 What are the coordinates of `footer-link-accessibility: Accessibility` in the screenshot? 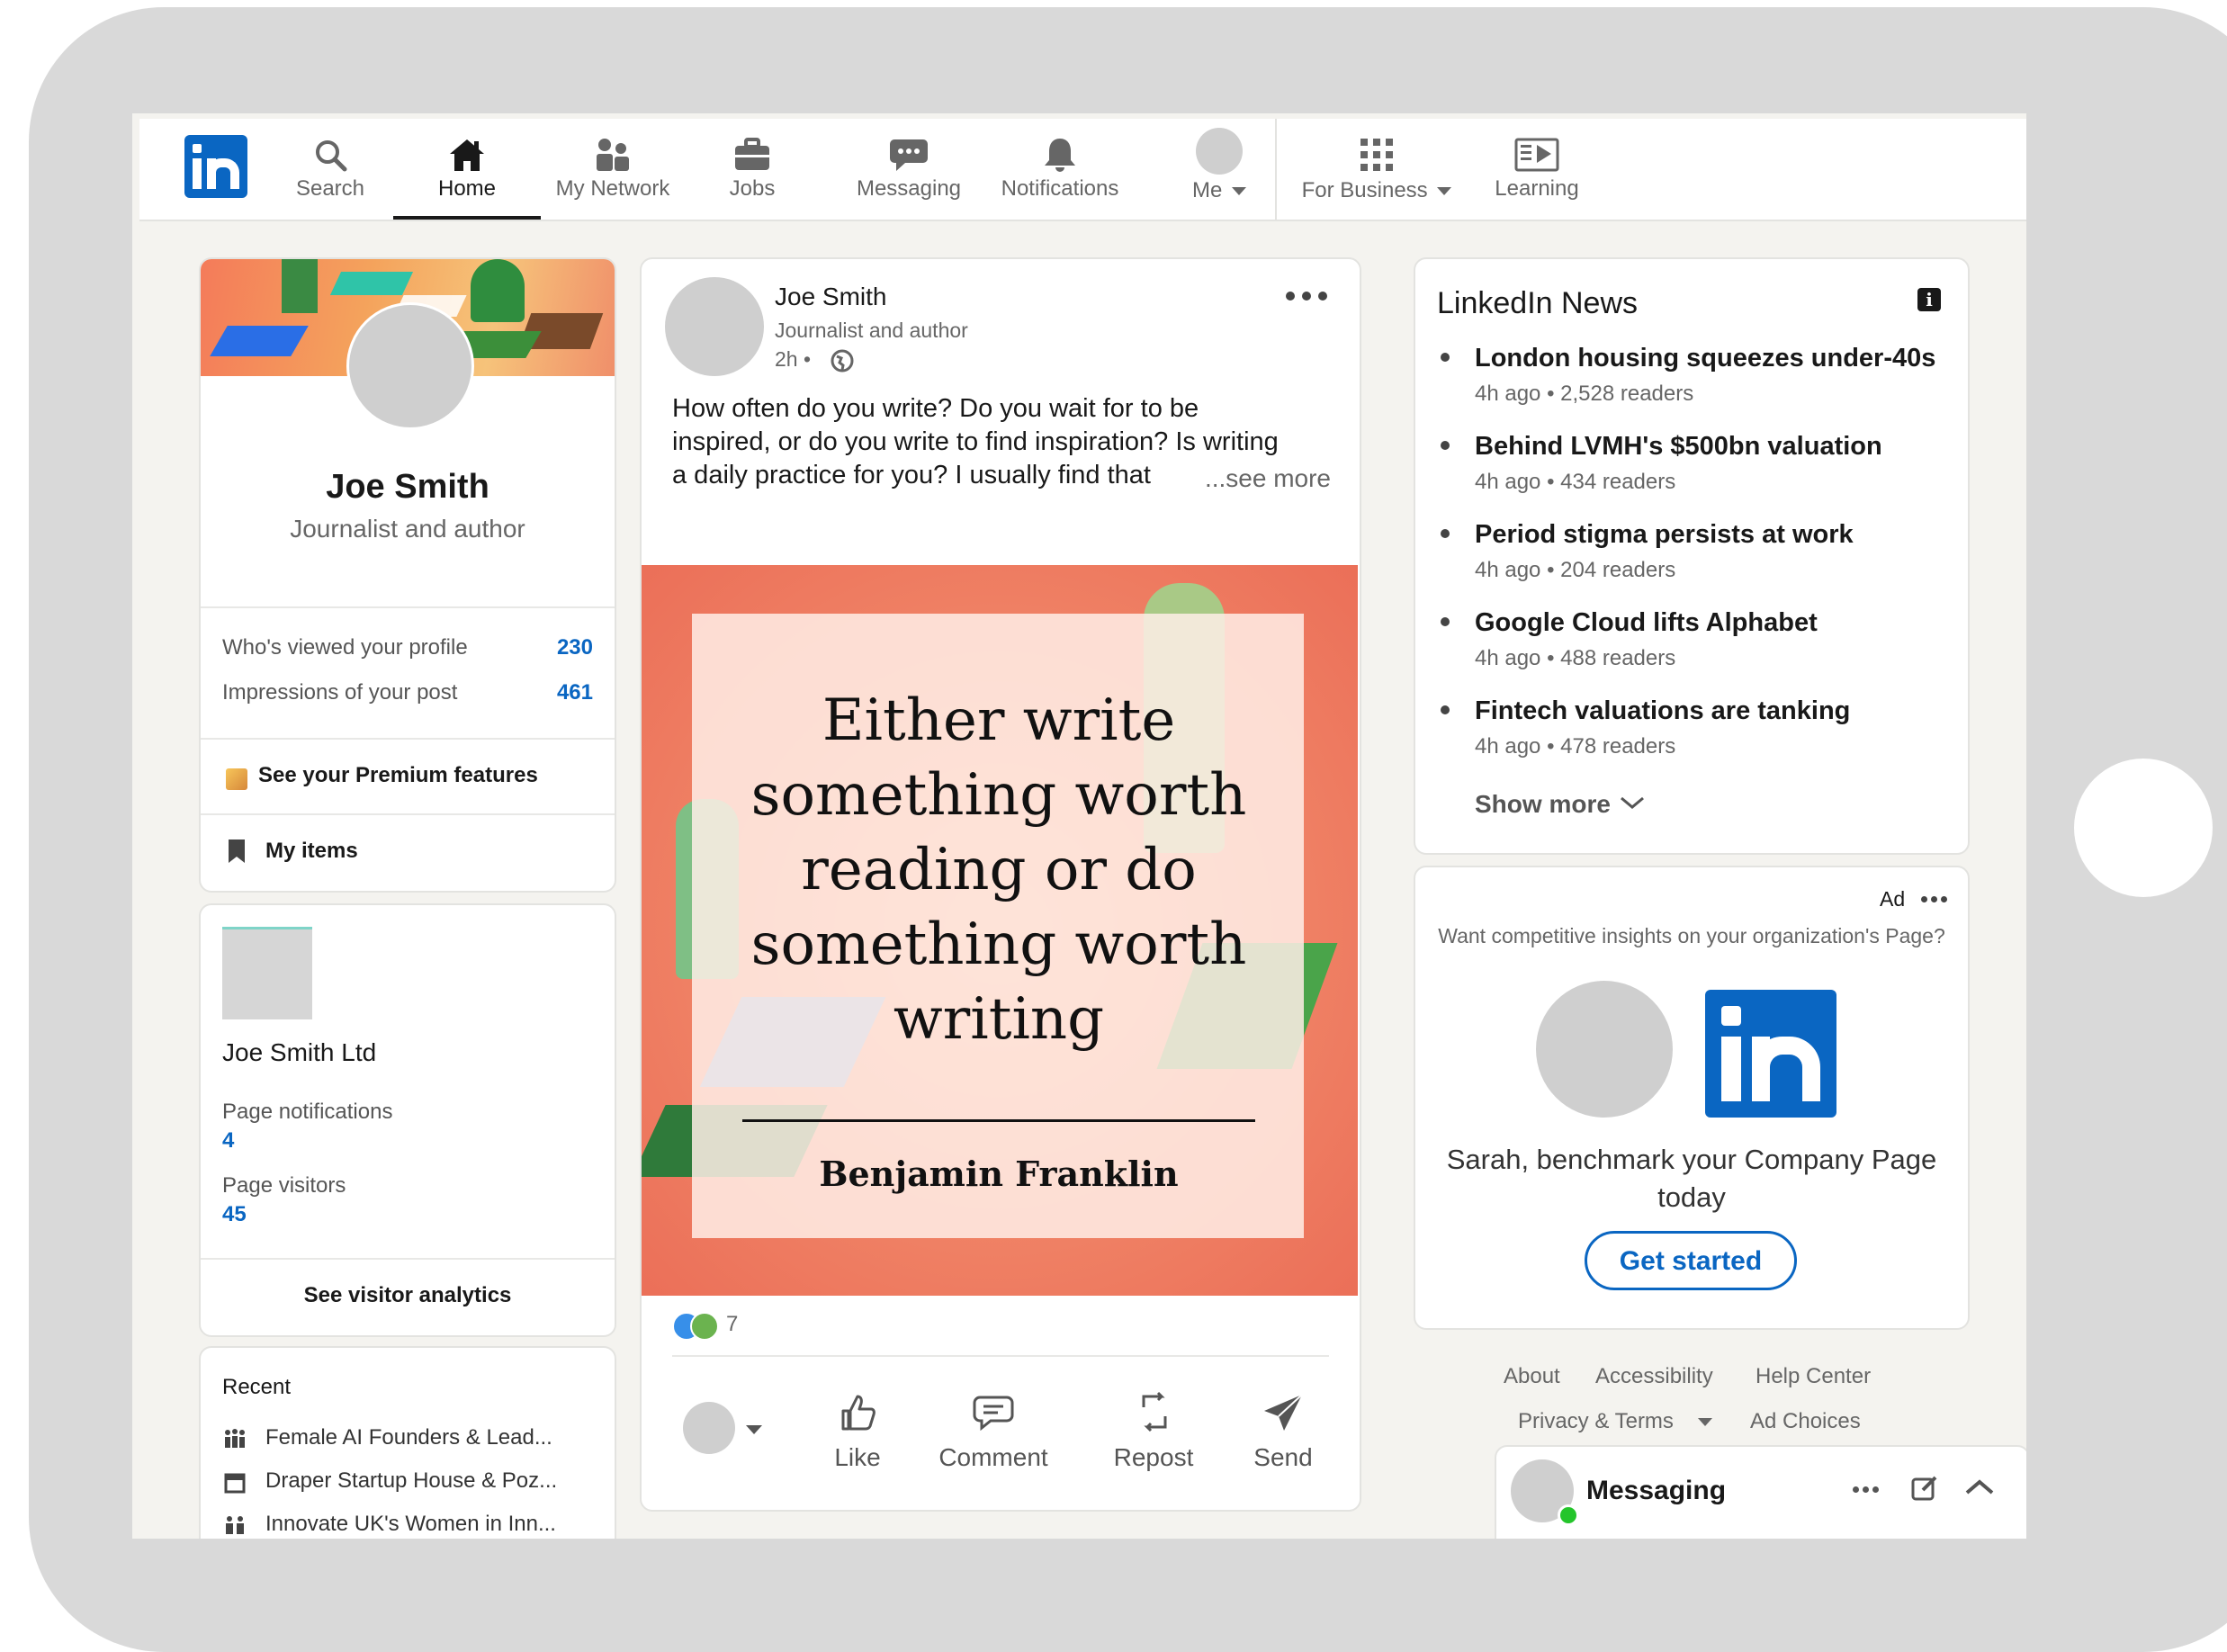 It's located at (1654, 1376).